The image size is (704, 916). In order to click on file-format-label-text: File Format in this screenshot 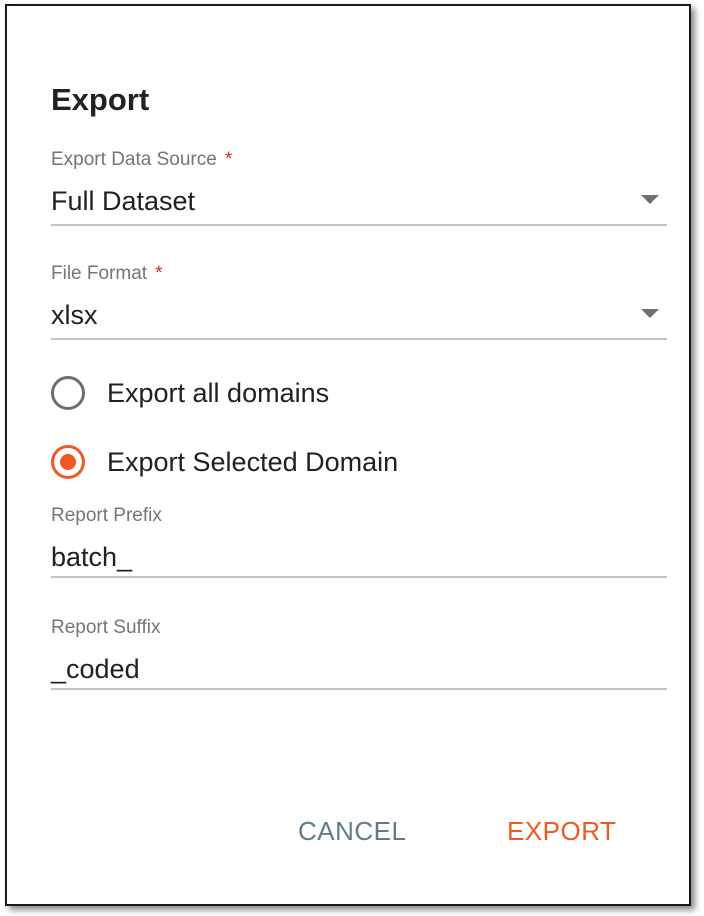, I will do `click(99, 273)`.